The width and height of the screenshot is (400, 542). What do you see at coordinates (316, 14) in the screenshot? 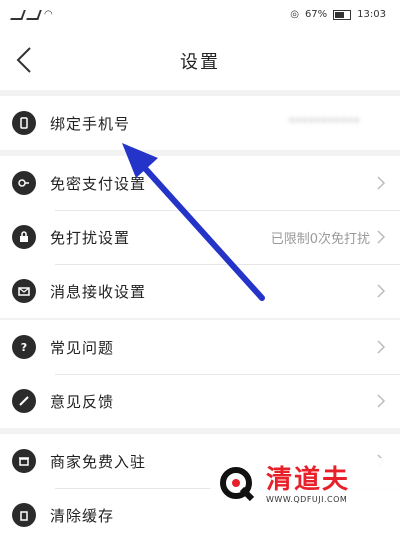
I see `battery-percent: 67%` at bounding box center [316, 14].